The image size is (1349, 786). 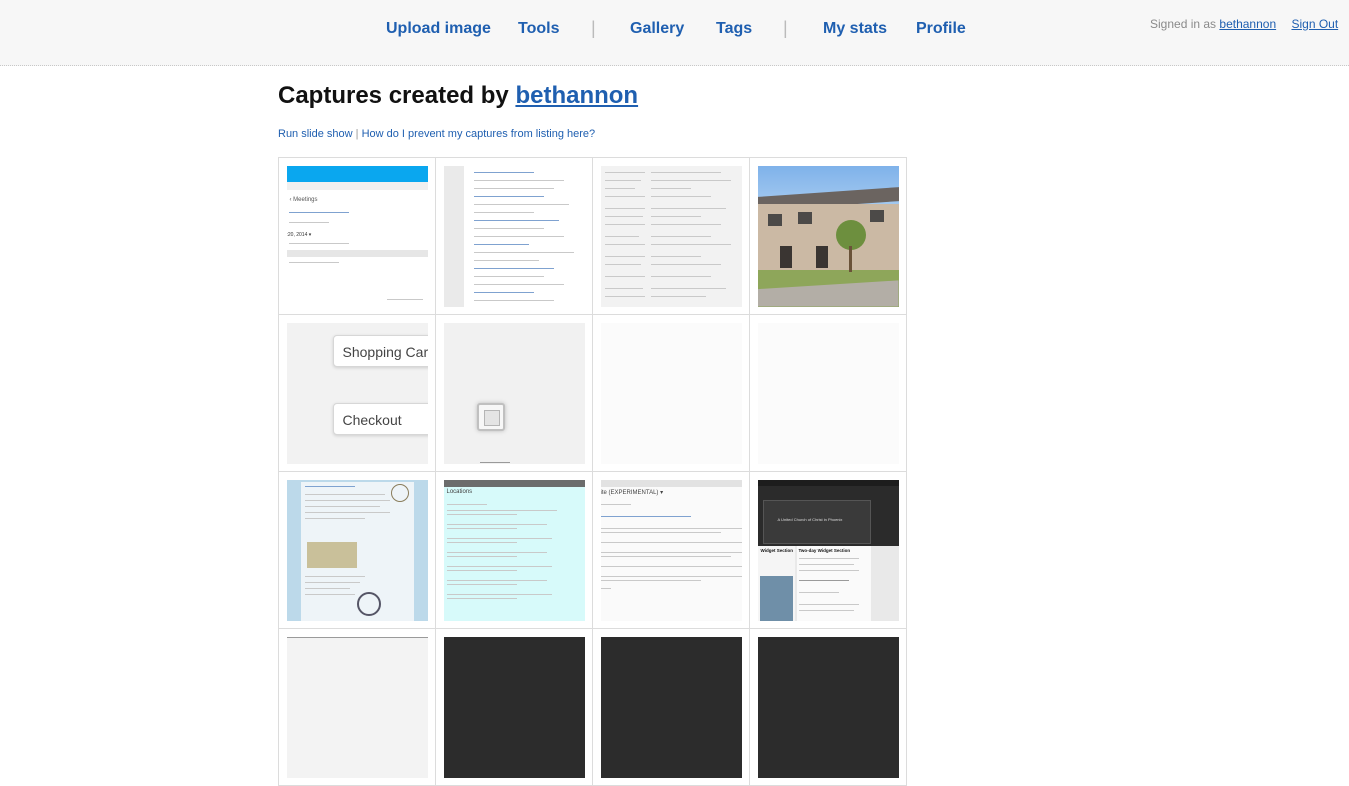 I want to click on nav-profile: Profile, so click(x=941, y=29).